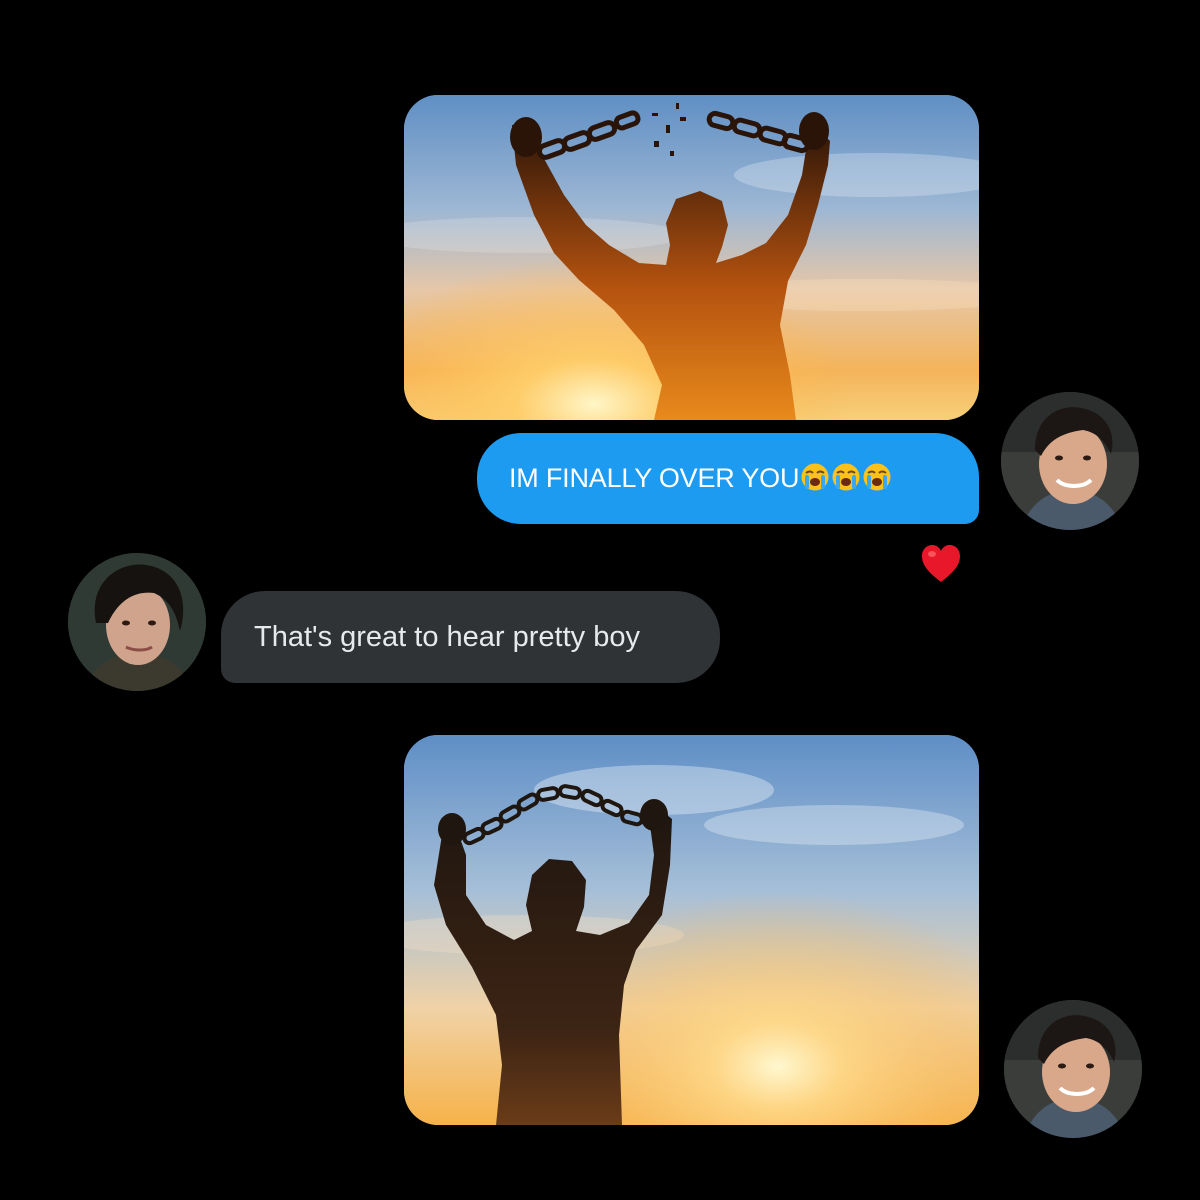 This screenshot has height=1200, width=1200. What do you see at coordinates (447, 636) in the screenshot?
I see `received-message-text: That's great to hear pretty boy` at bounding box center [447, 636].